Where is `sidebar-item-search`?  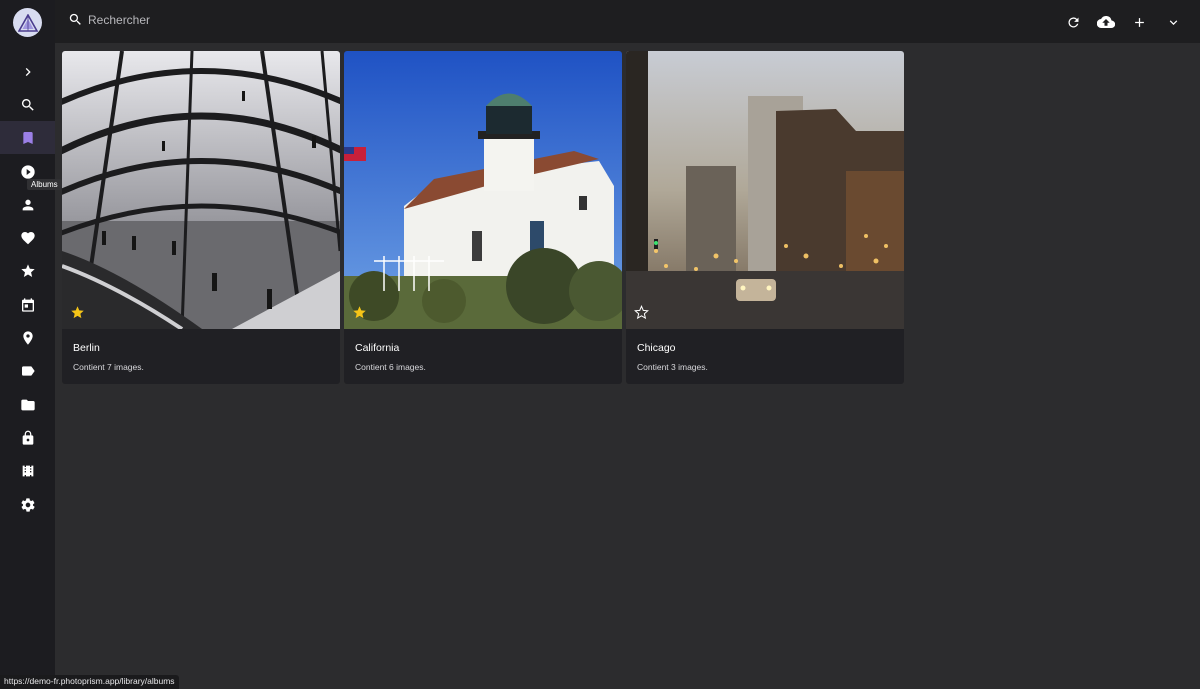 sidebar-item-search is located at coordinates (27, 104).